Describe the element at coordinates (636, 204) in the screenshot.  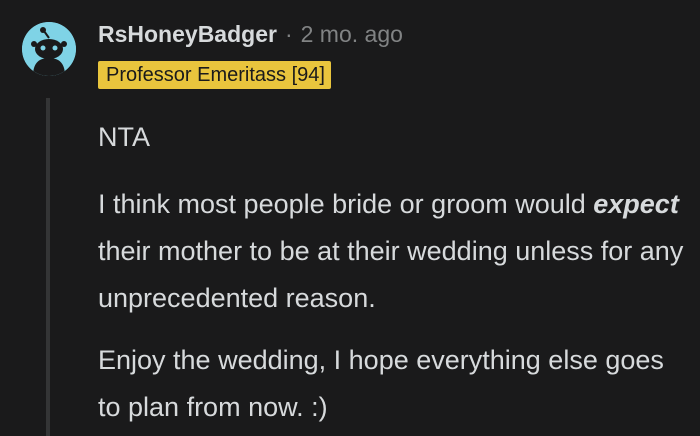
I see `emphasized-text: expect` at that location.